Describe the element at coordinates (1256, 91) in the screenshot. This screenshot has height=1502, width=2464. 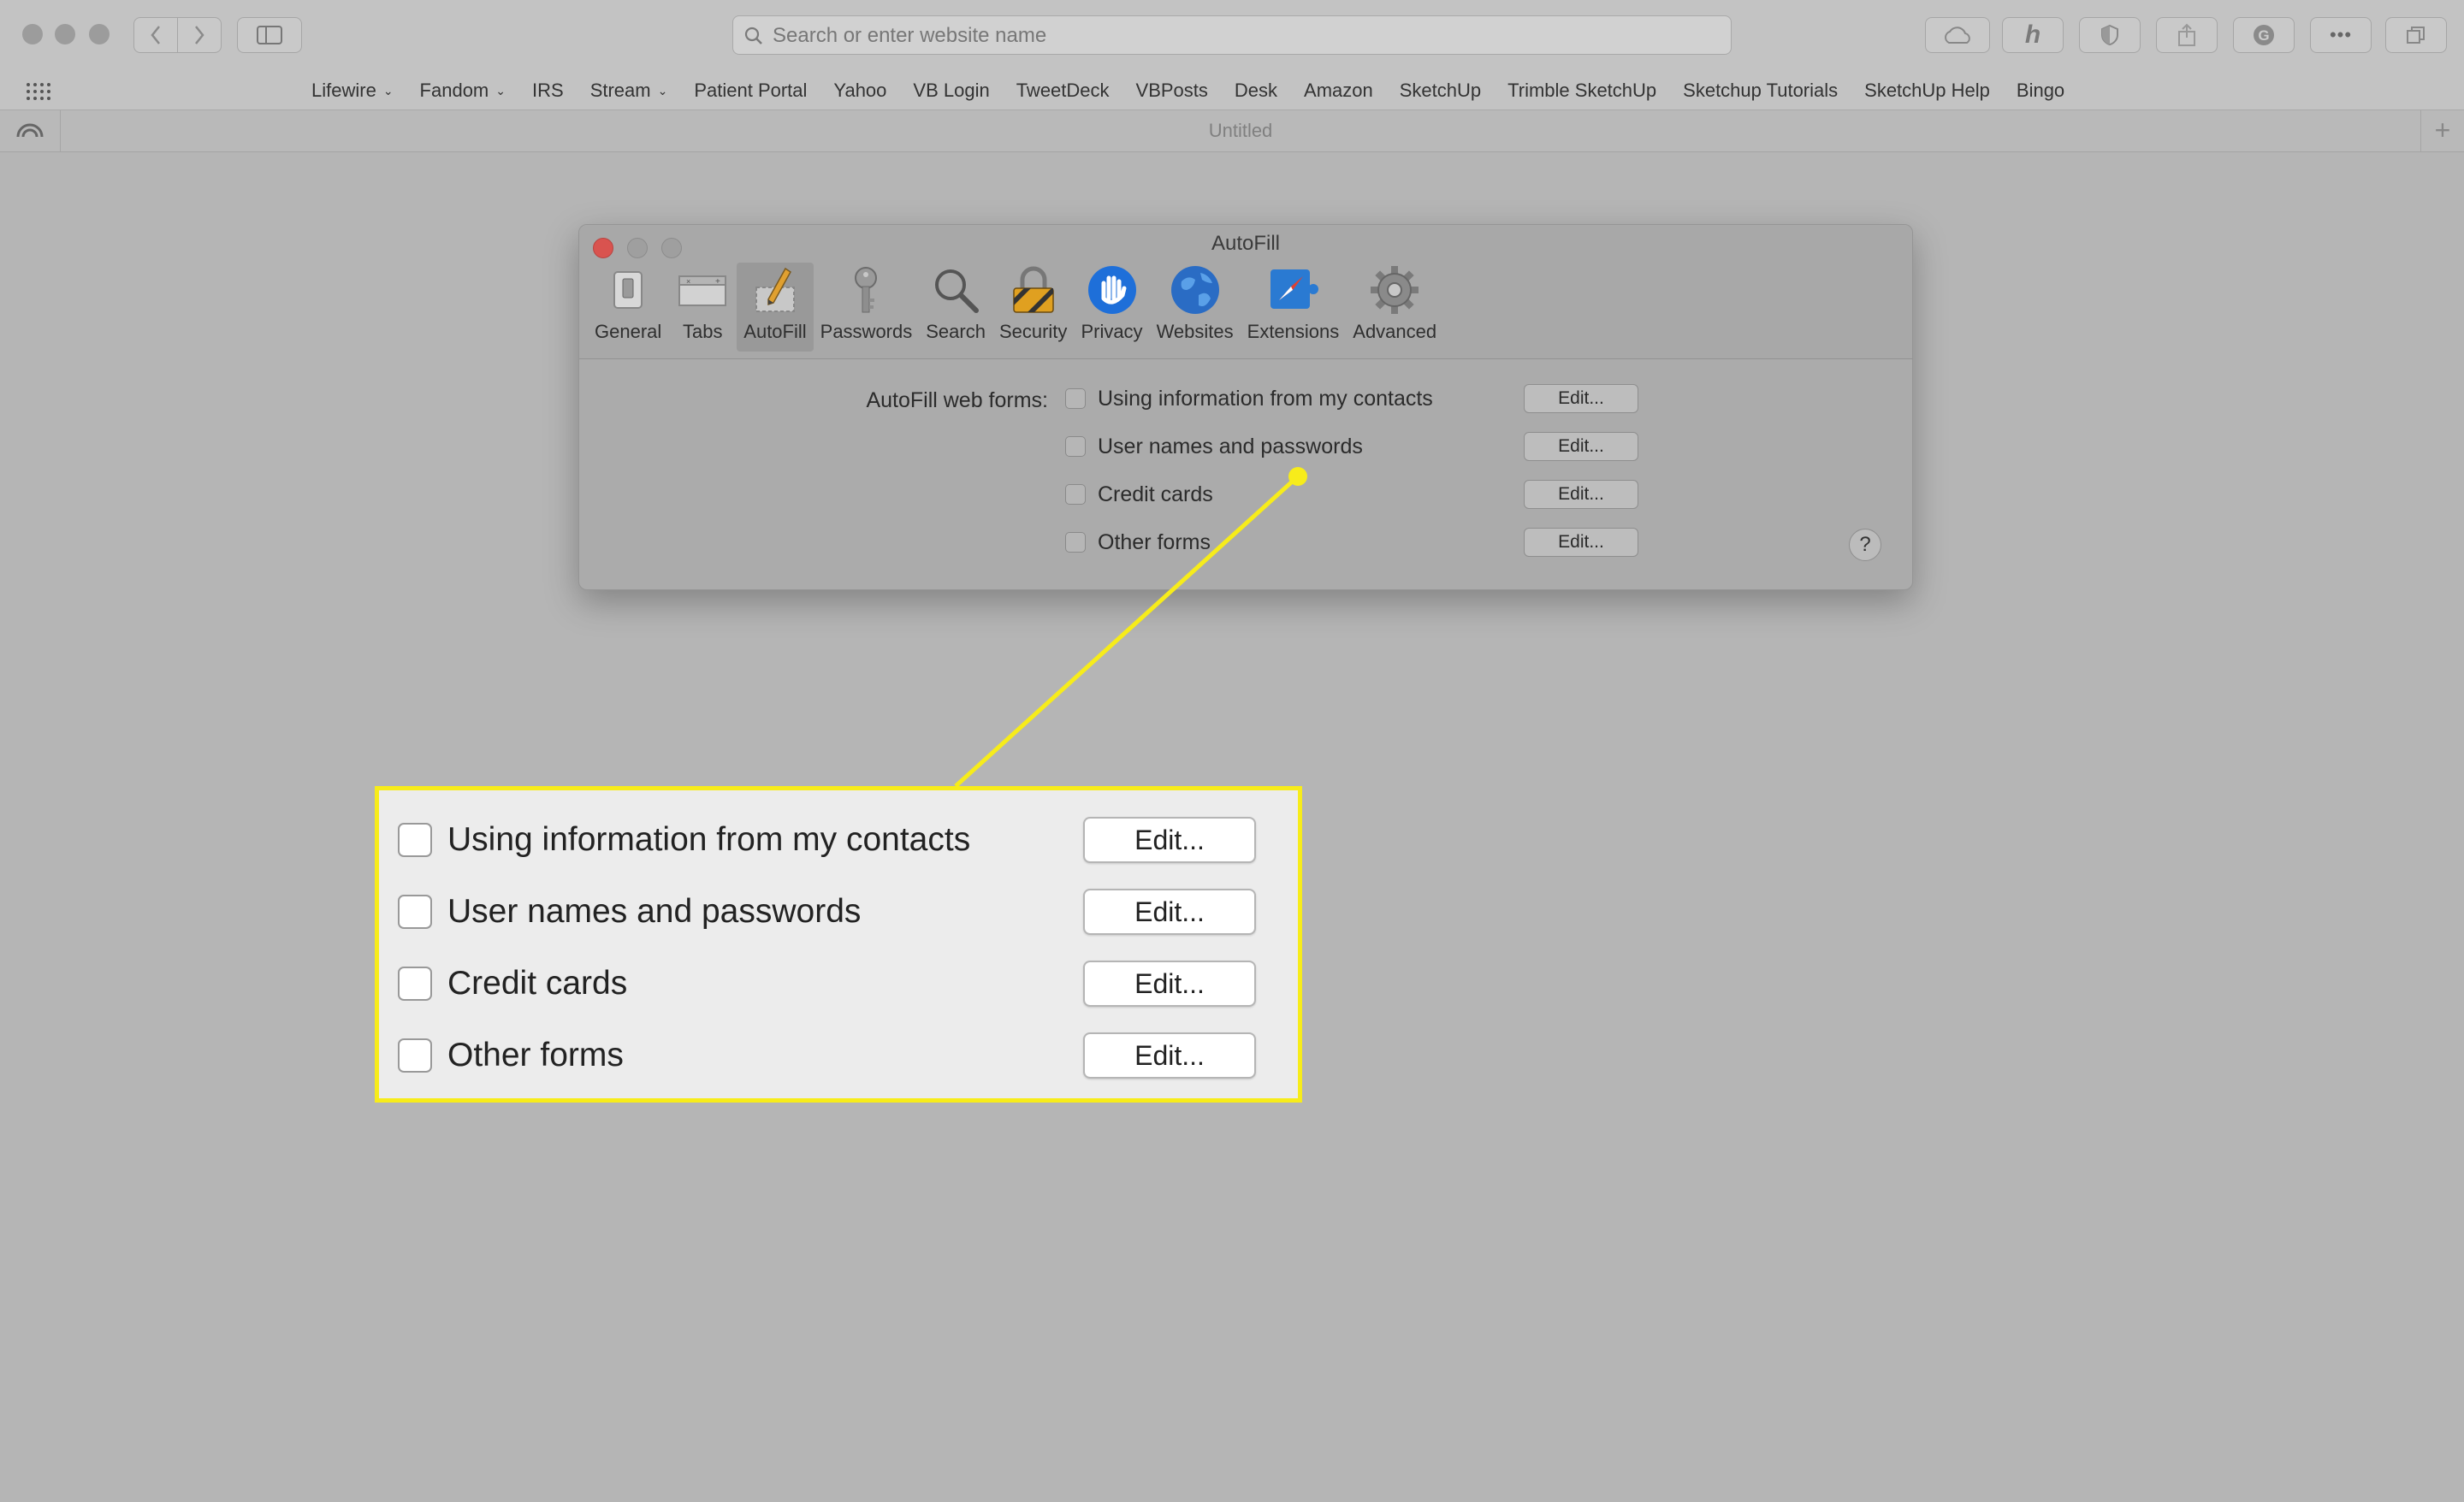
I see `favorite-item: Desk` at that location.